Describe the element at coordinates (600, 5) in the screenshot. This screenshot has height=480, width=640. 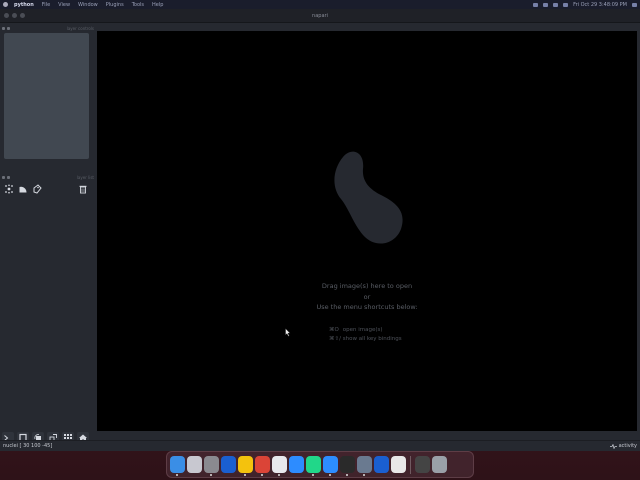
I see `menu-clock: Fri Oct 29 3:48:09 PM` at that location.